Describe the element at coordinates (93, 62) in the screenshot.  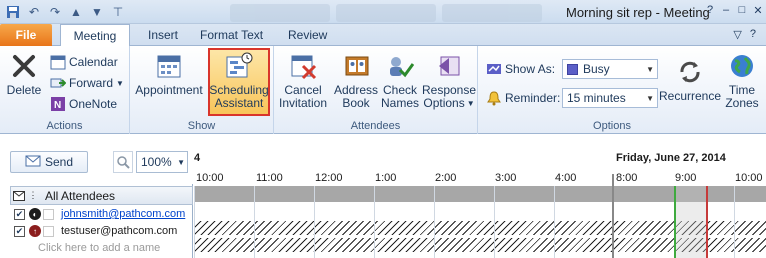
I see `calendar-label: Calendar` at that location.